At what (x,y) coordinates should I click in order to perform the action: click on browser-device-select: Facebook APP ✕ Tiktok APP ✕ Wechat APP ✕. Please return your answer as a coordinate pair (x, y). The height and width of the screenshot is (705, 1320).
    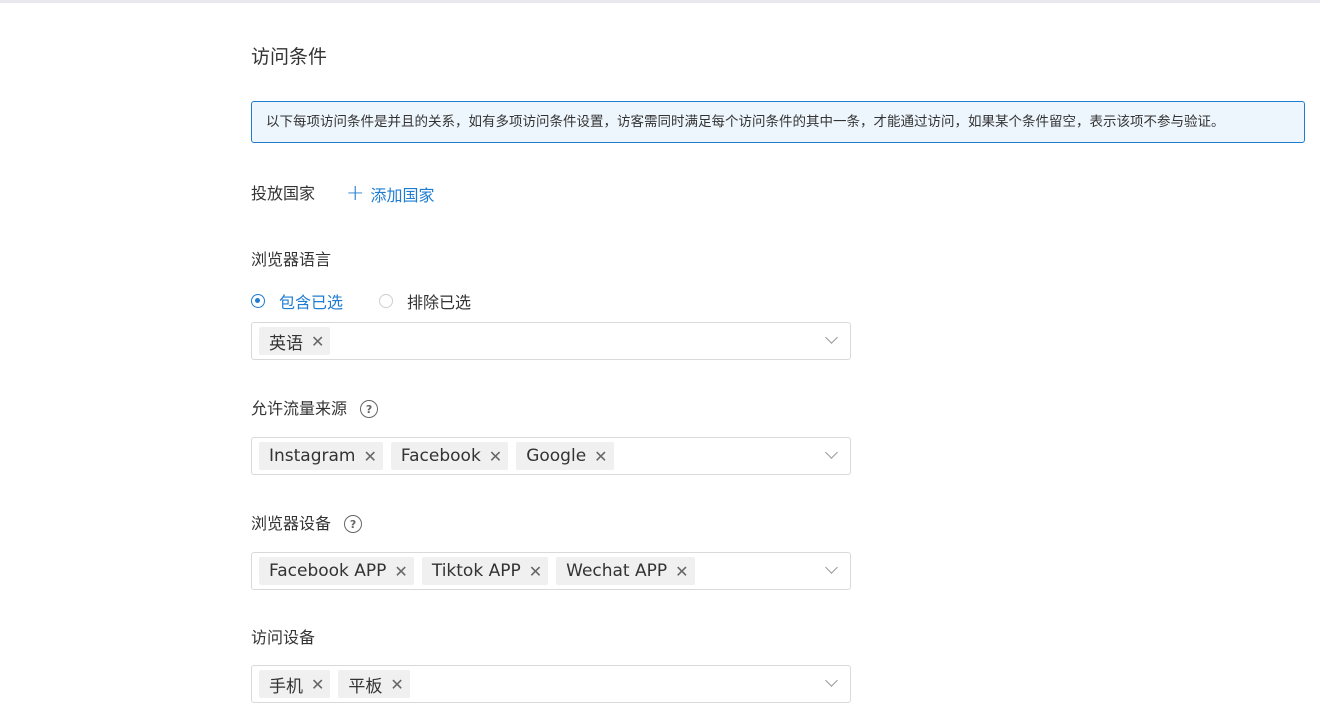
    Looking at the image, I should click on (551, 571).